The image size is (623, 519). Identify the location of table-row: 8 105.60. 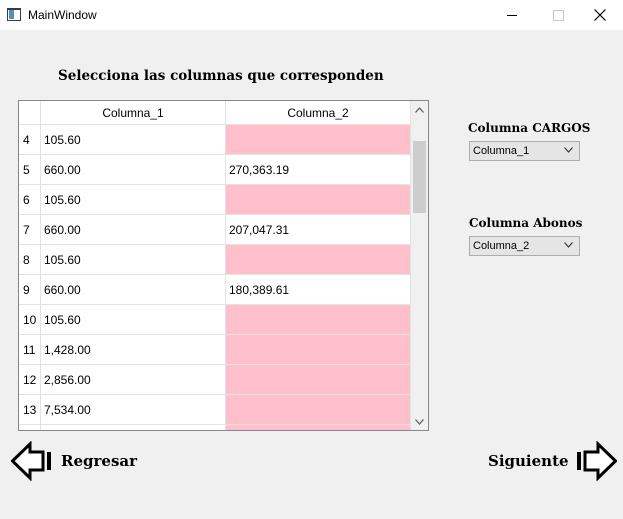
(215, 260).